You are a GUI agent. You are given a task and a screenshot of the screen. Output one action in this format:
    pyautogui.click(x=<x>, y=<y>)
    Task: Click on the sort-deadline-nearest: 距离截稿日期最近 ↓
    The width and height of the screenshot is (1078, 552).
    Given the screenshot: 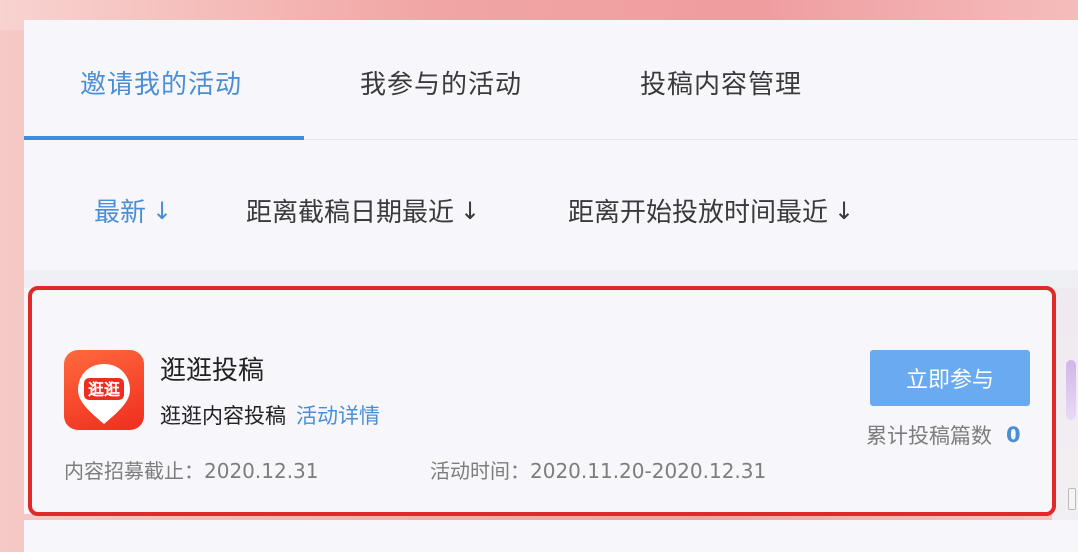 What is the action you would take?
    pyautogui.click(x=363, y=210)
    